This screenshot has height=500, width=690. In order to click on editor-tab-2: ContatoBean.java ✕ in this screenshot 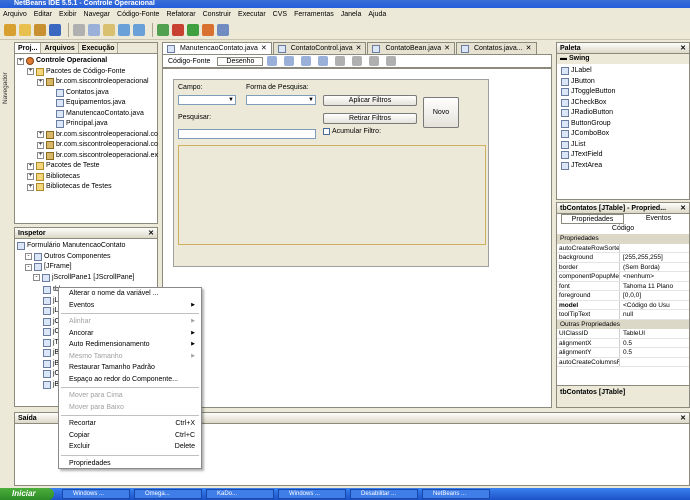, I will do `click(411, 48)`.